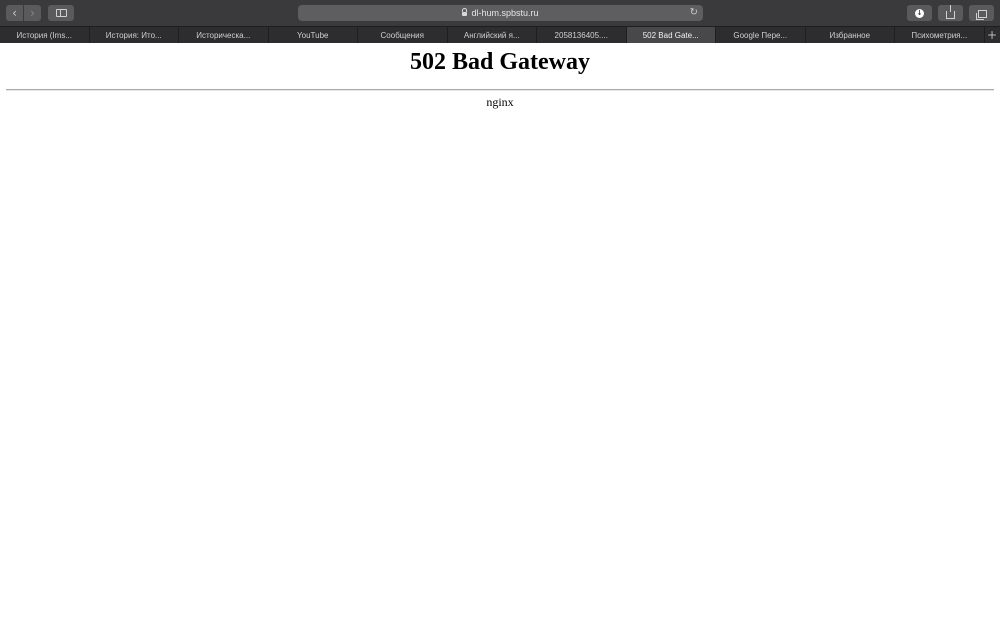 The width and height of the screenshot is (1000, 625). Describe the element at coordinates (694, 13) in the screenshot. I see `reload-icon: ↻` at that location.